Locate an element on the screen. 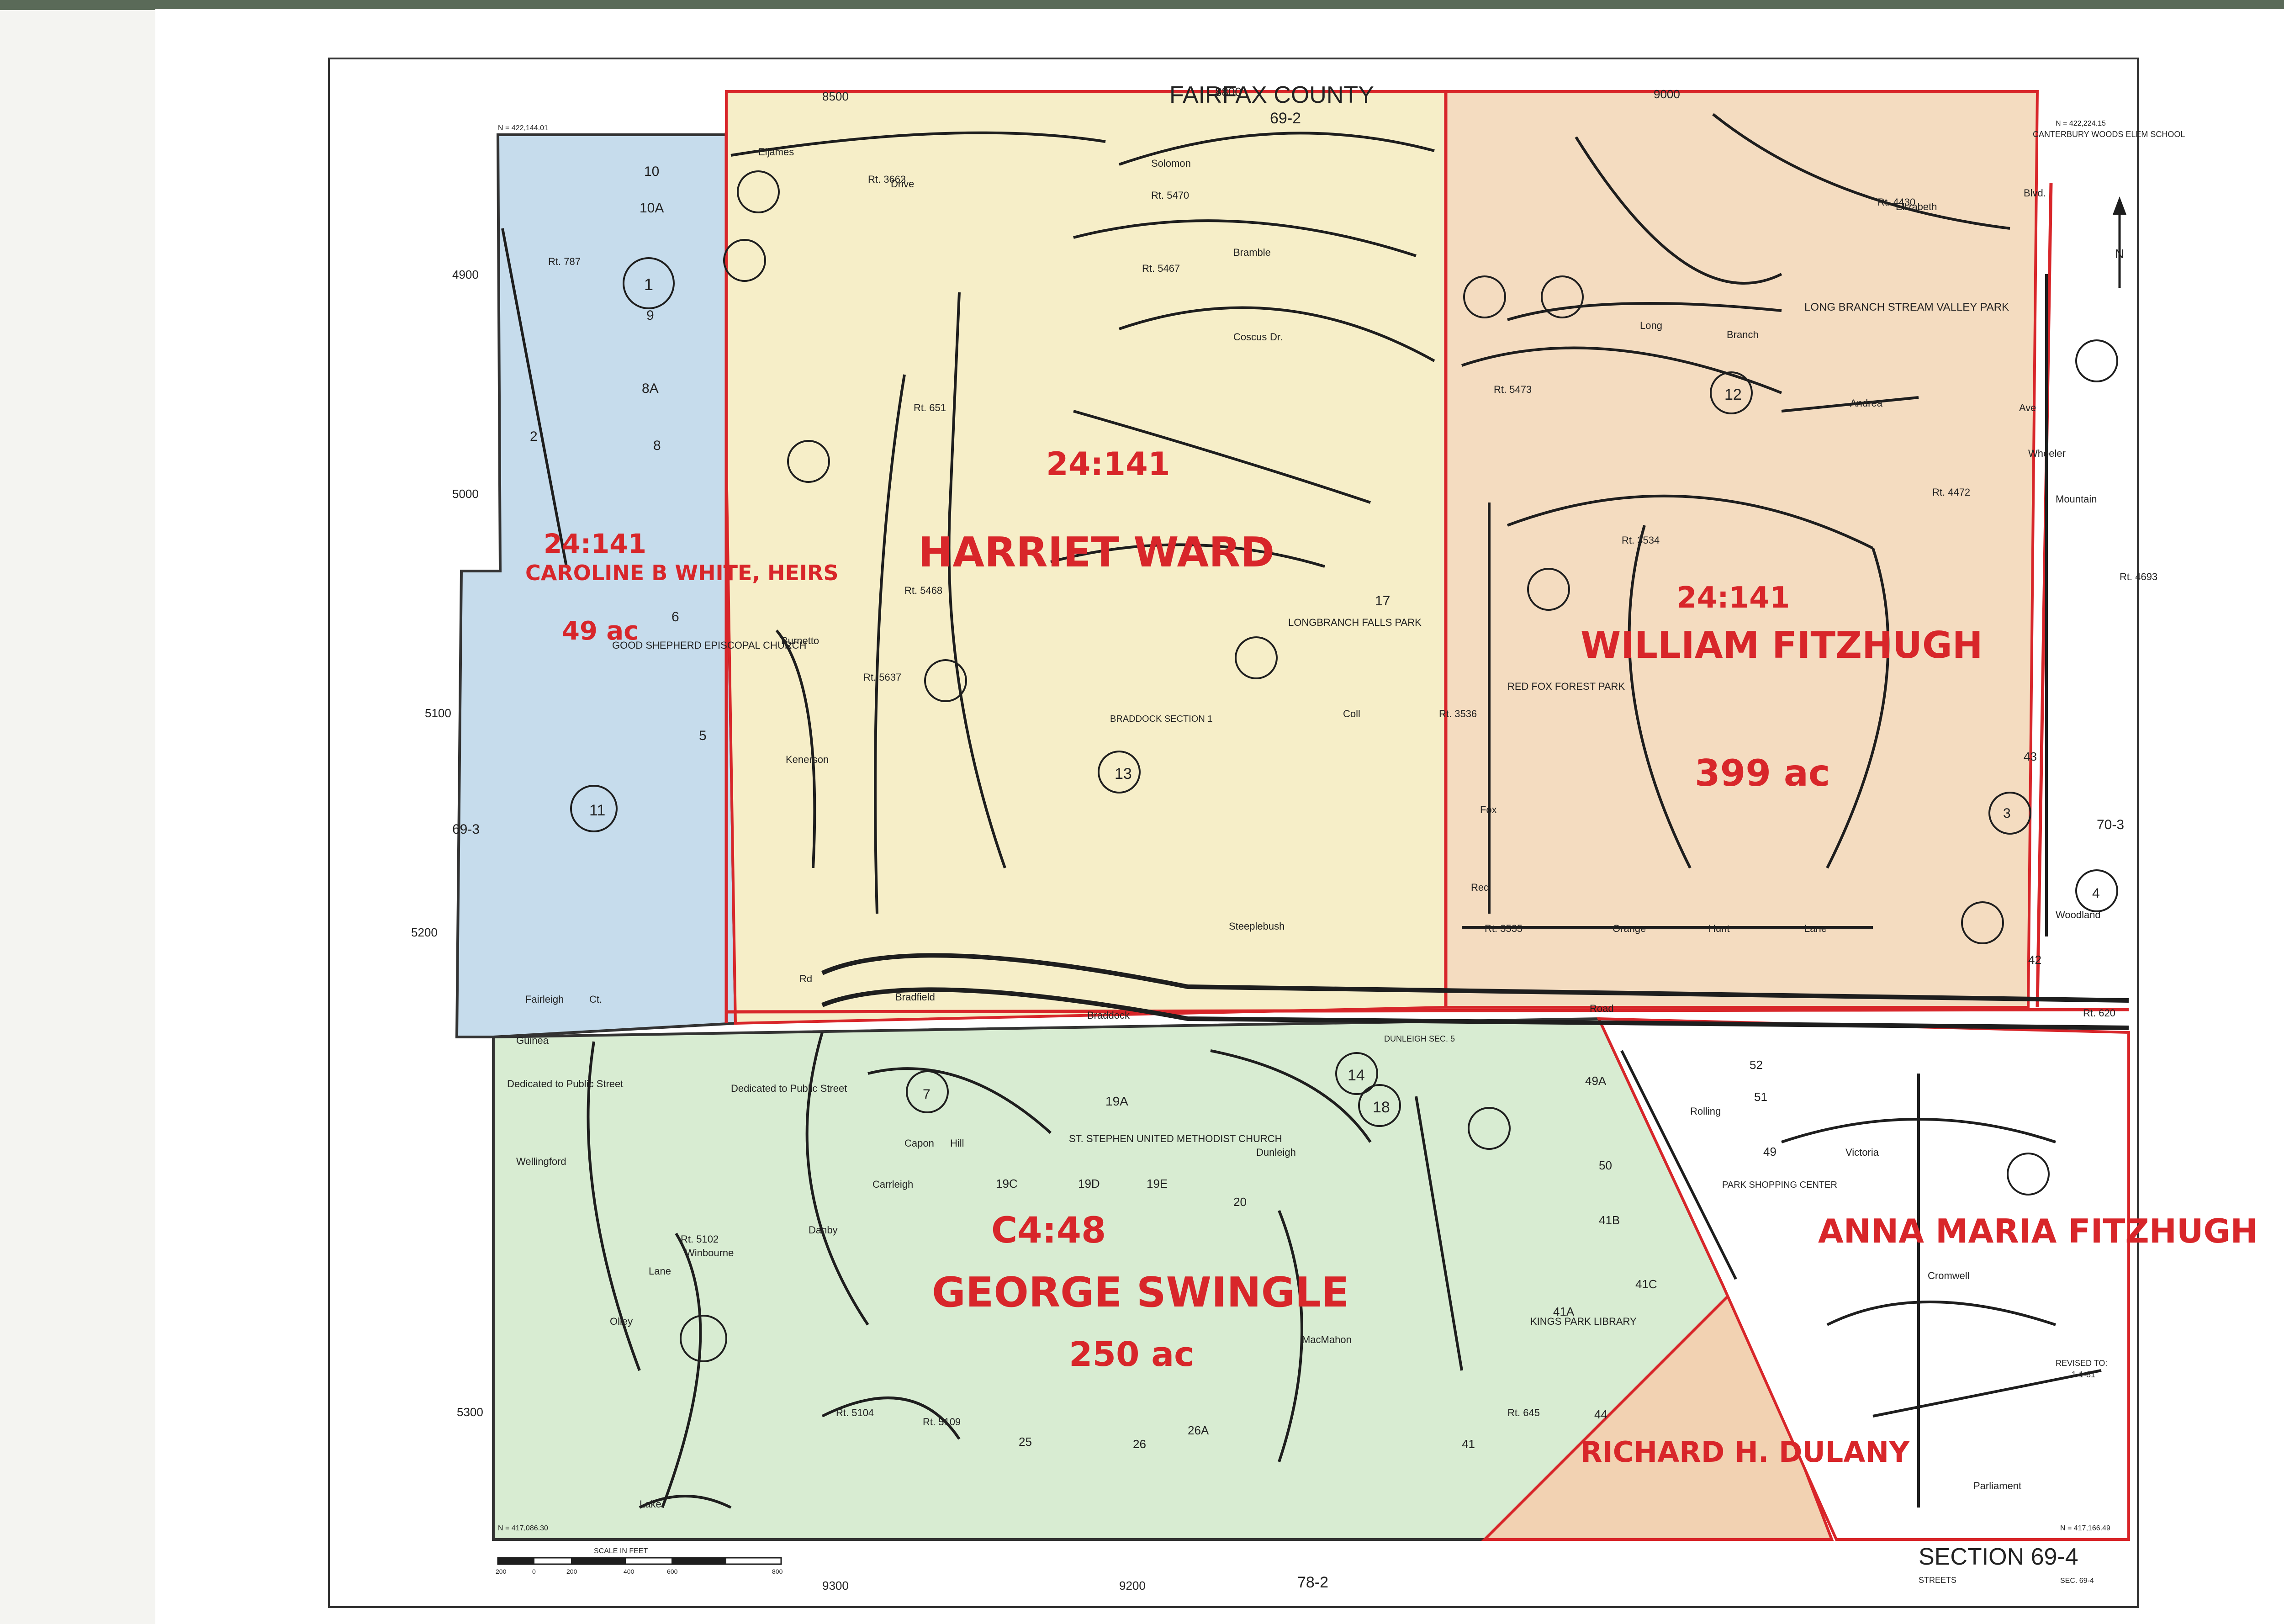 Image resolution: width=2284 pixels, height=1624 pixels. owner-fitzhugh-name: WILLIAM FITZHUGH is located at coordinates (1782, 645).